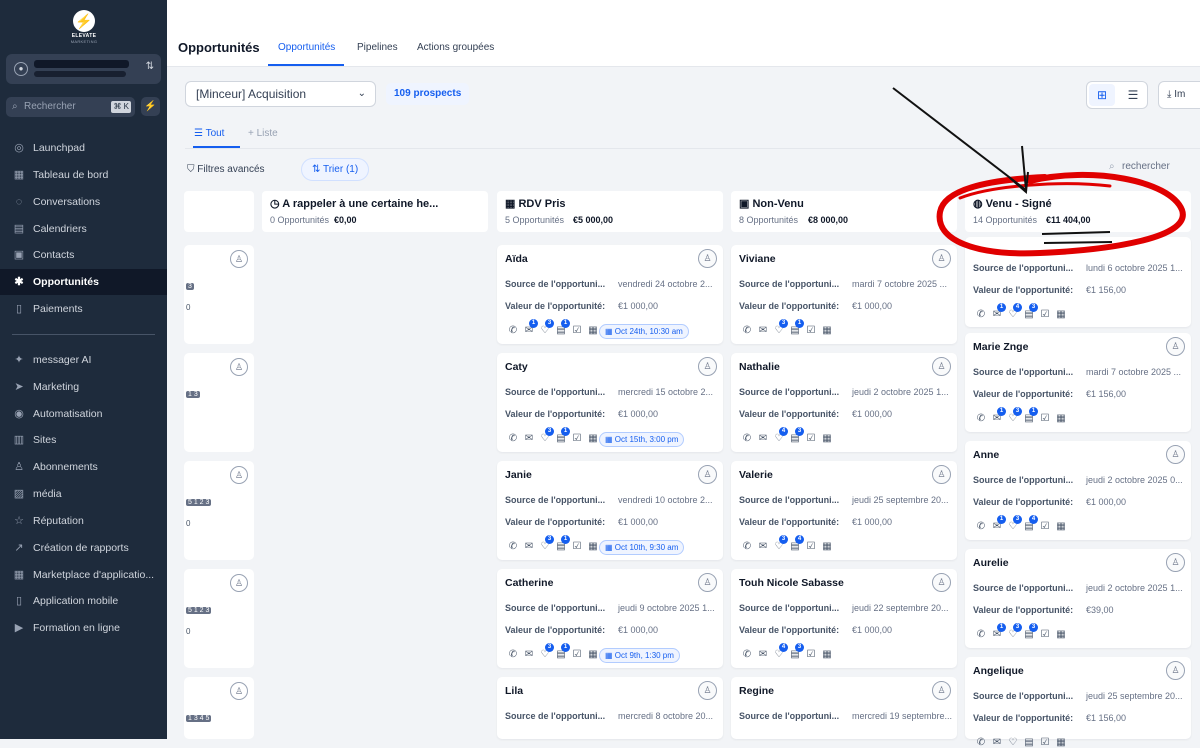  Describe the element at coordinates (83, 175) in the screenshot. I see `sidebar-item-dashboard: ▦ Tableau de bord` at that location.